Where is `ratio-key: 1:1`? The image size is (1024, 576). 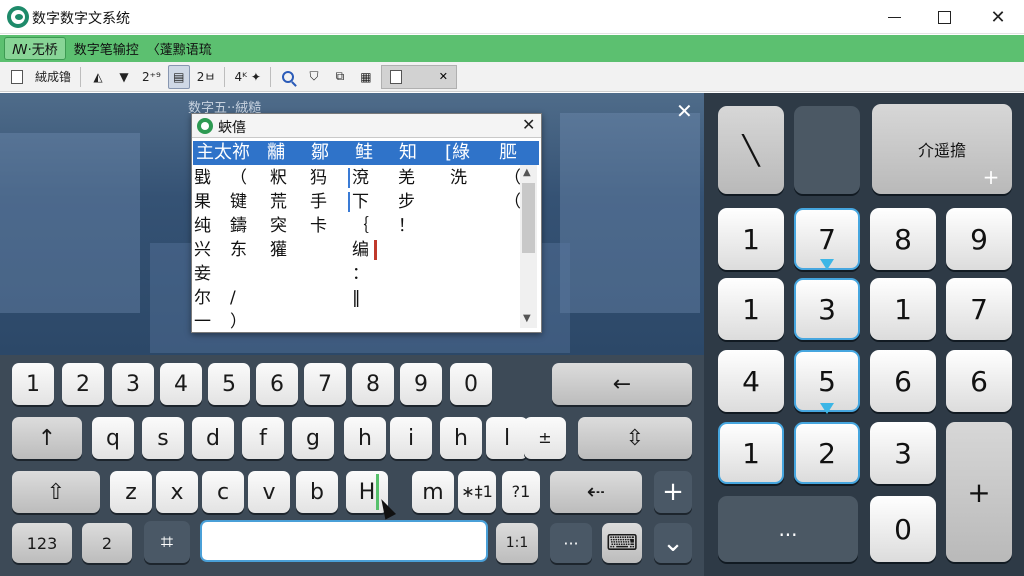
ratio-key: 1:1 is located at coordinates (517, 543).